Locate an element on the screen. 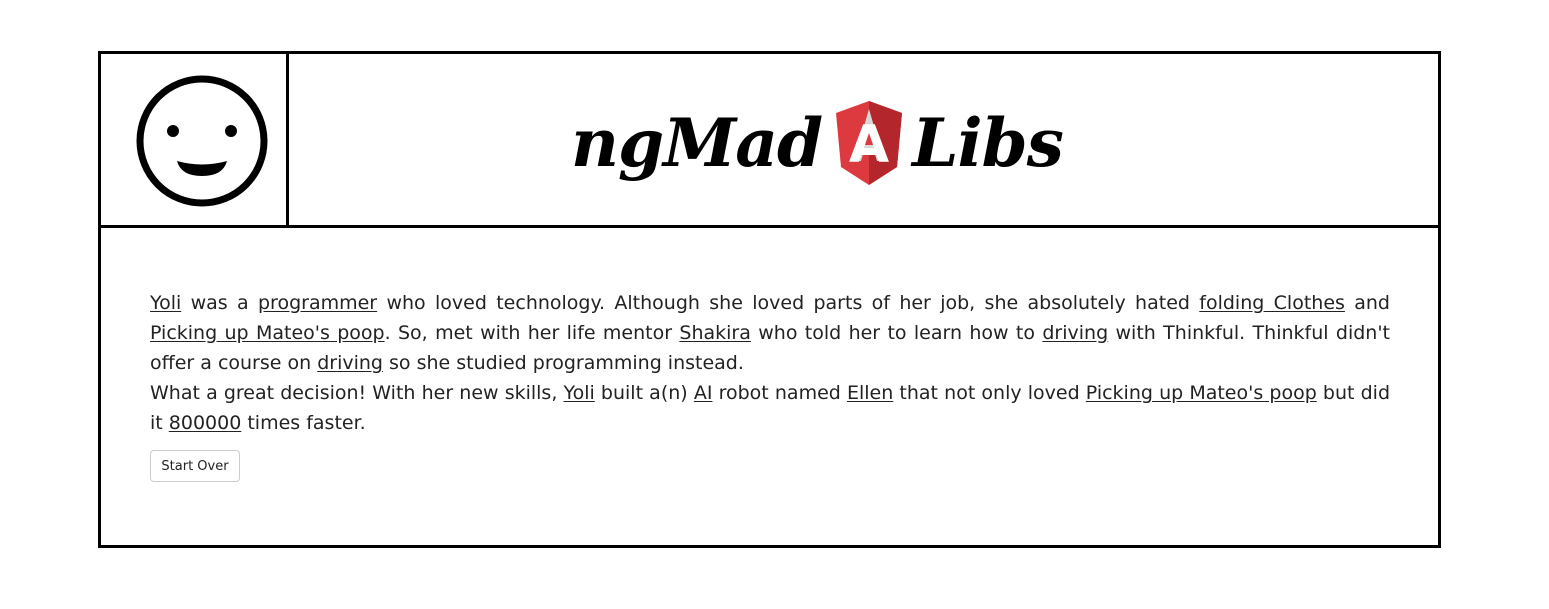 The image size is (1549, 609). title-right: Libs is located at coordinates (988, 143).